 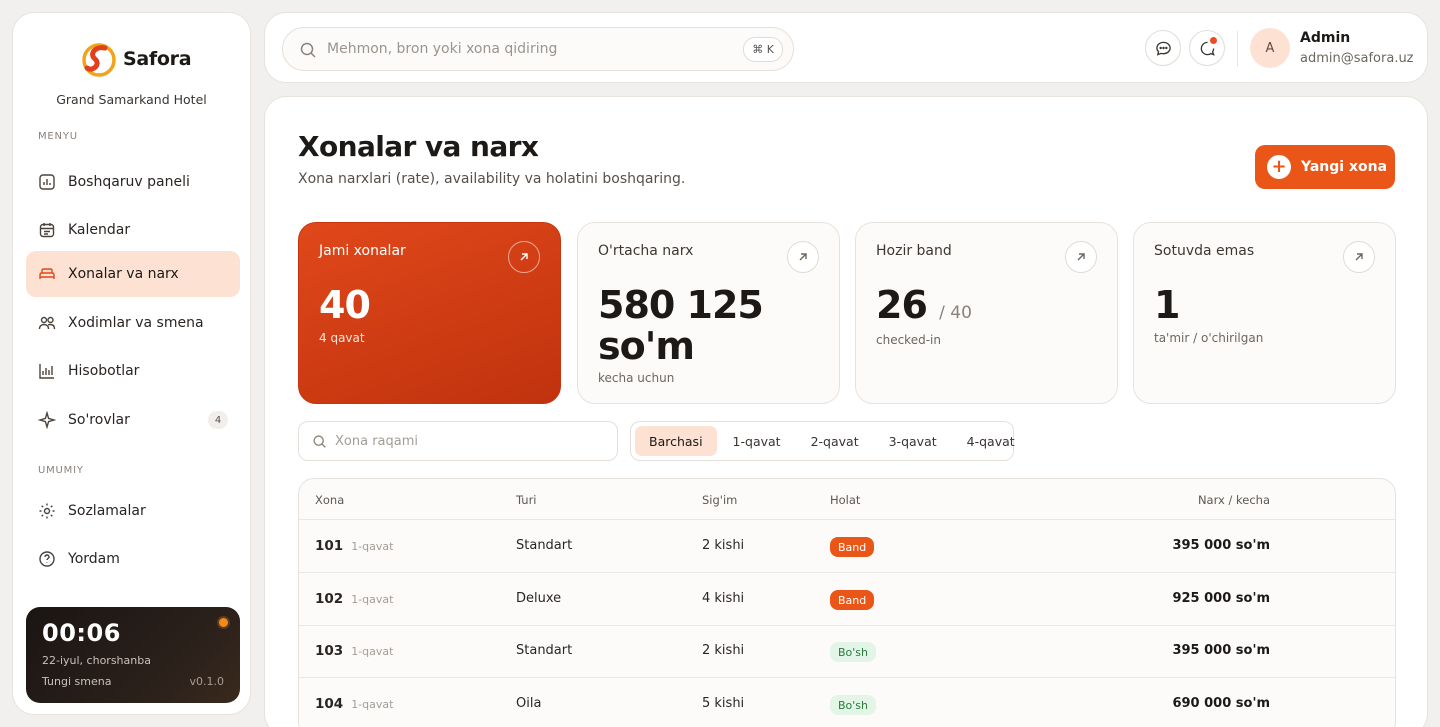 I want to click on room-number: 102 1-qavat, so click(x=354, y=599).